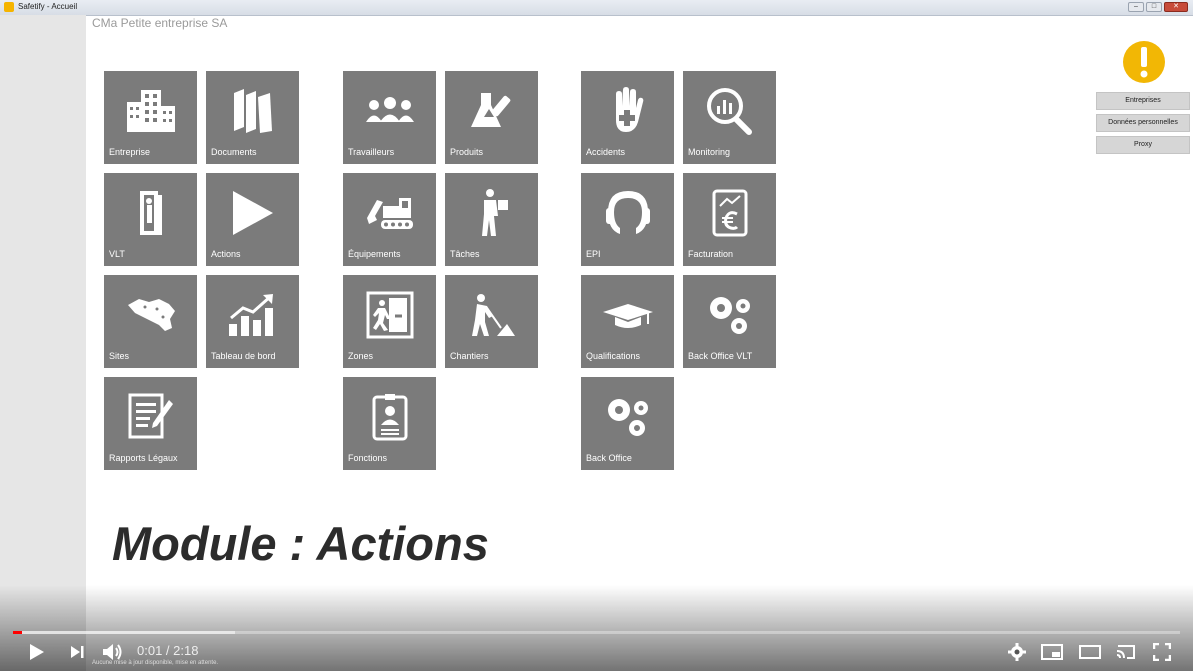  I want to click on tile-back-office: Back Office, so click(627, 423).